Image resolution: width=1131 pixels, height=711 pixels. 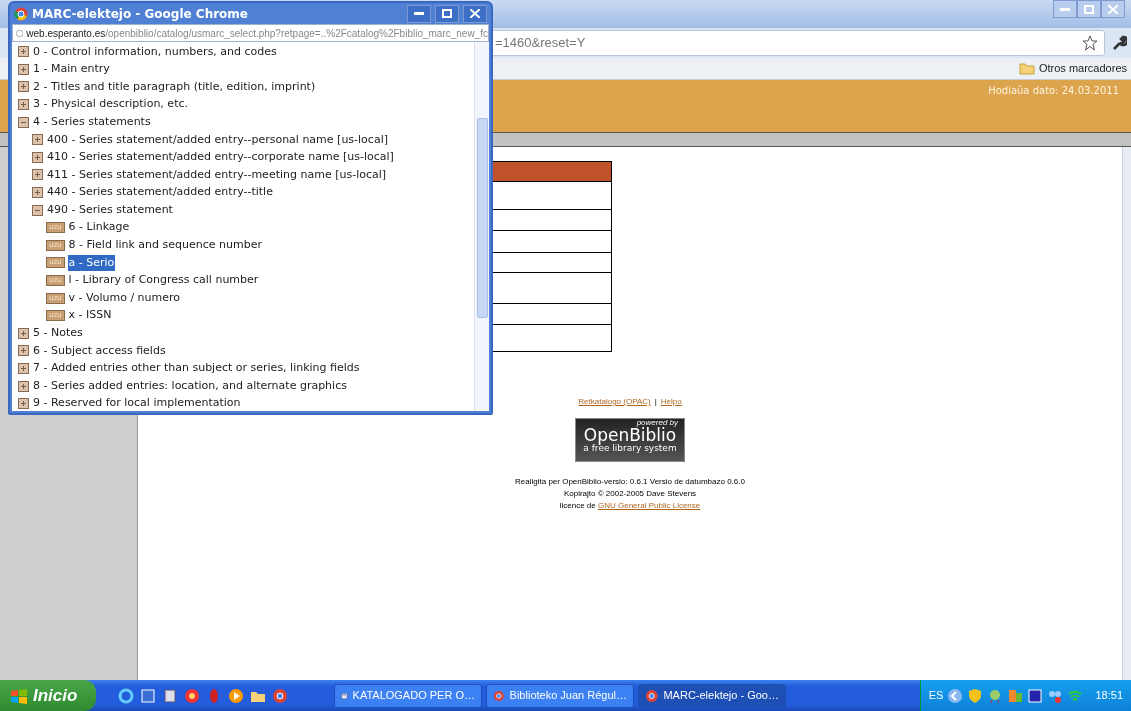 I want to click on tree-item: 6 - Subject access fields, so click(x=99, y=351).